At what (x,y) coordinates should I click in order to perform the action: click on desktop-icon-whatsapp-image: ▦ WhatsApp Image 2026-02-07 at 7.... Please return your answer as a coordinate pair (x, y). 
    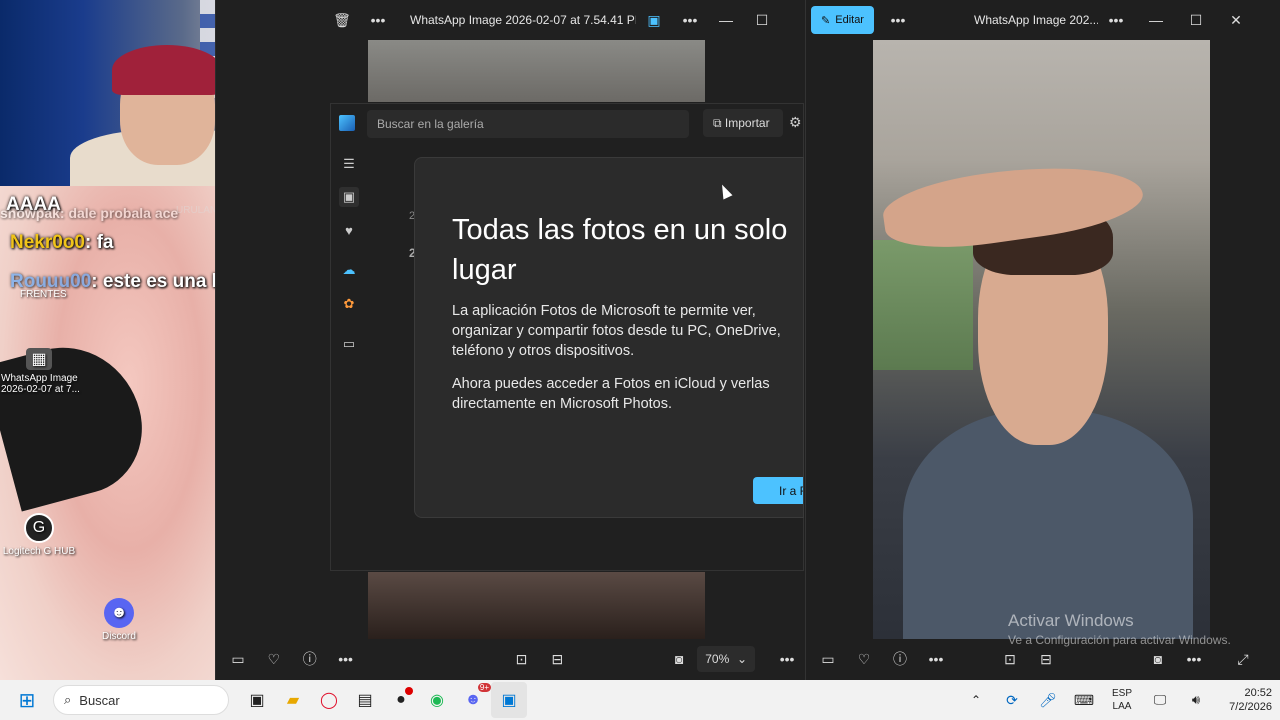
    Looking at the image, I should click on (42, 371).